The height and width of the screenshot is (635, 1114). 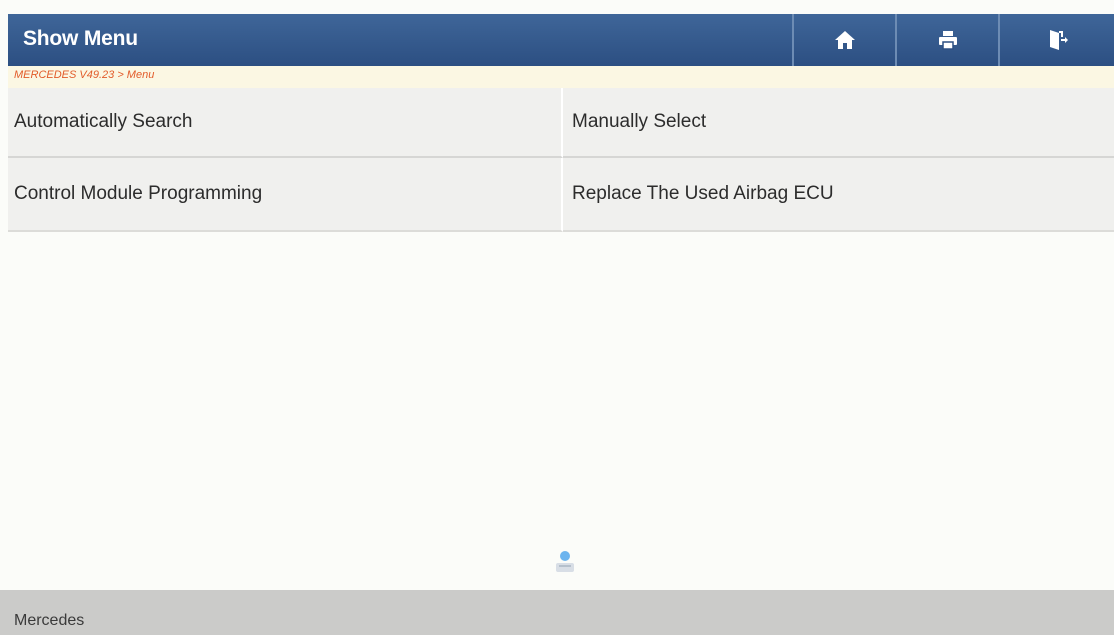 What do you see at coordinates (565, 561) in the screenshot?
I see `loading-icon` at bounding box center [565, 561].